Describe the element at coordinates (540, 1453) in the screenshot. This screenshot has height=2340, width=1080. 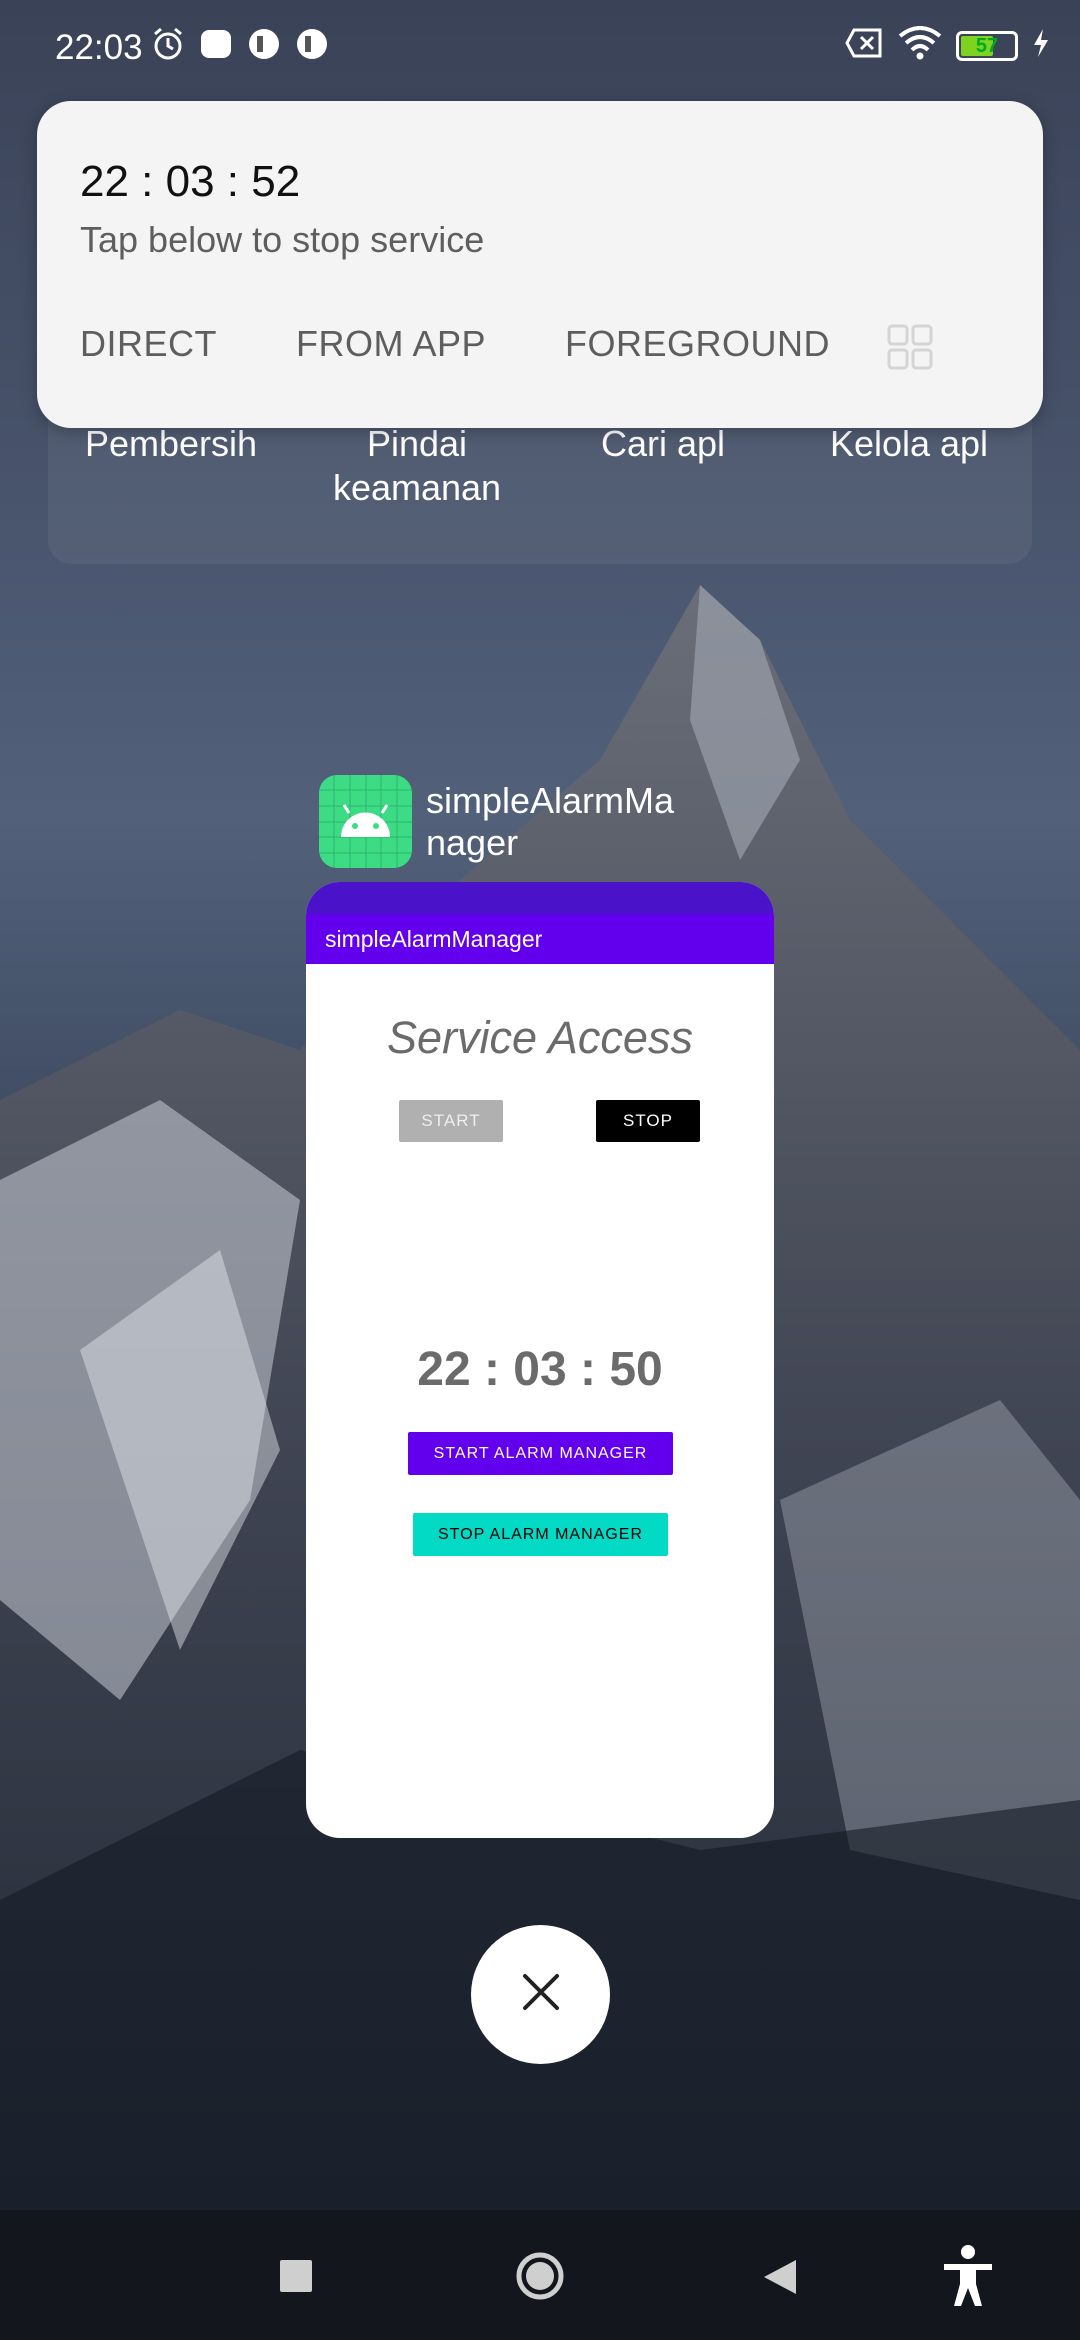
I see `start-alarm-manager-button: START ALARM MANAGER` at that location.